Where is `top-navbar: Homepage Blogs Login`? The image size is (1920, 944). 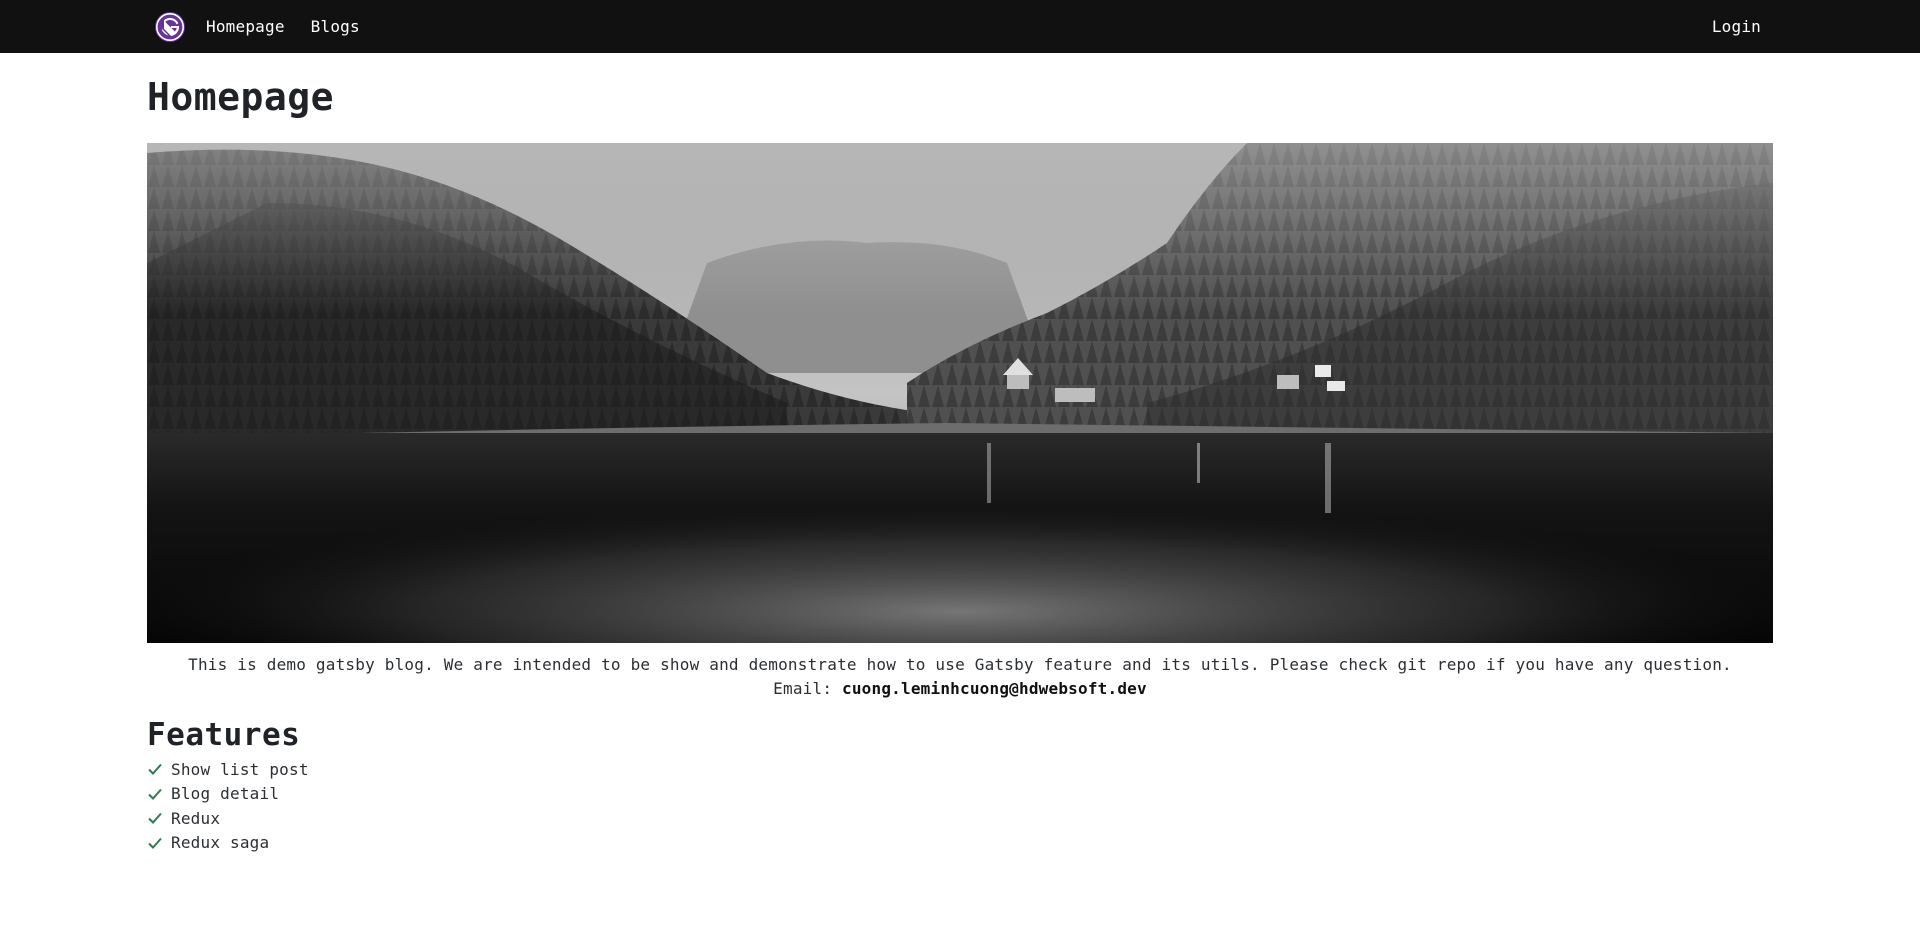
top-navbar: Homepage Blogs Login is located at coordinates (960, 26).